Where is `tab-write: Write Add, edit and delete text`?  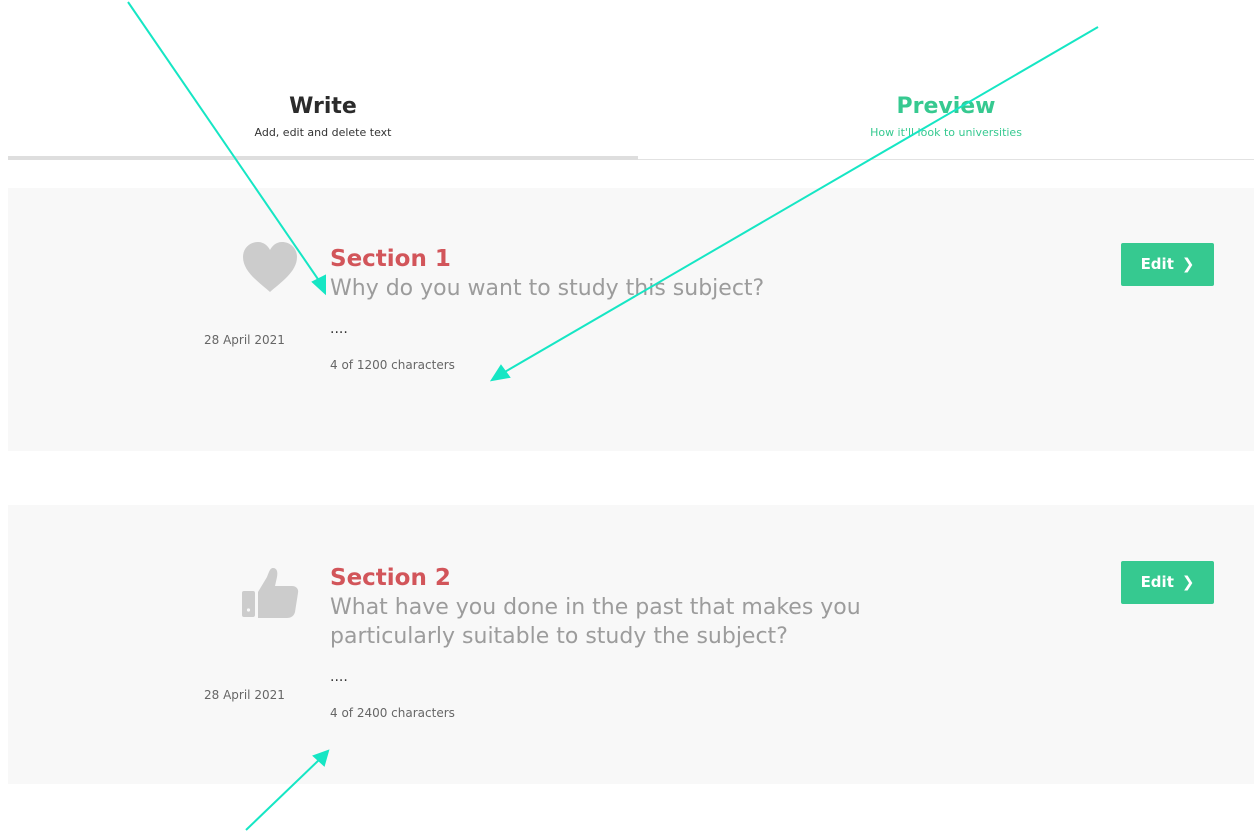
tab-write: Write Add, edit and delete text is located at coordinates (323, 111).